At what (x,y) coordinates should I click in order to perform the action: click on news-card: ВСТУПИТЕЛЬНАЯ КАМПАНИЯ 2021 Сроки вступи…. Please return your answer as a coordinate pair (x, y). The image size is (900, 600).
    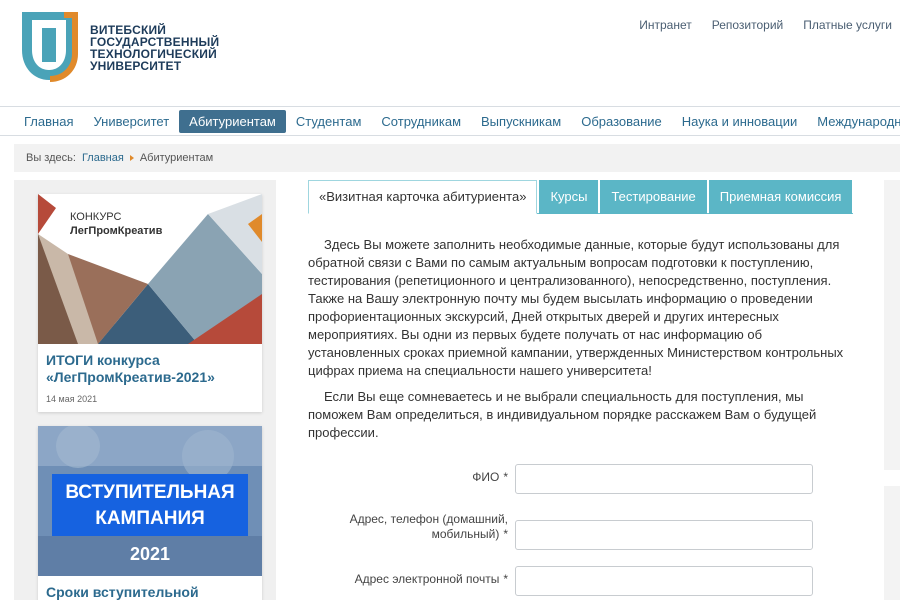
    Looking at the image, I should click on (150, 513).